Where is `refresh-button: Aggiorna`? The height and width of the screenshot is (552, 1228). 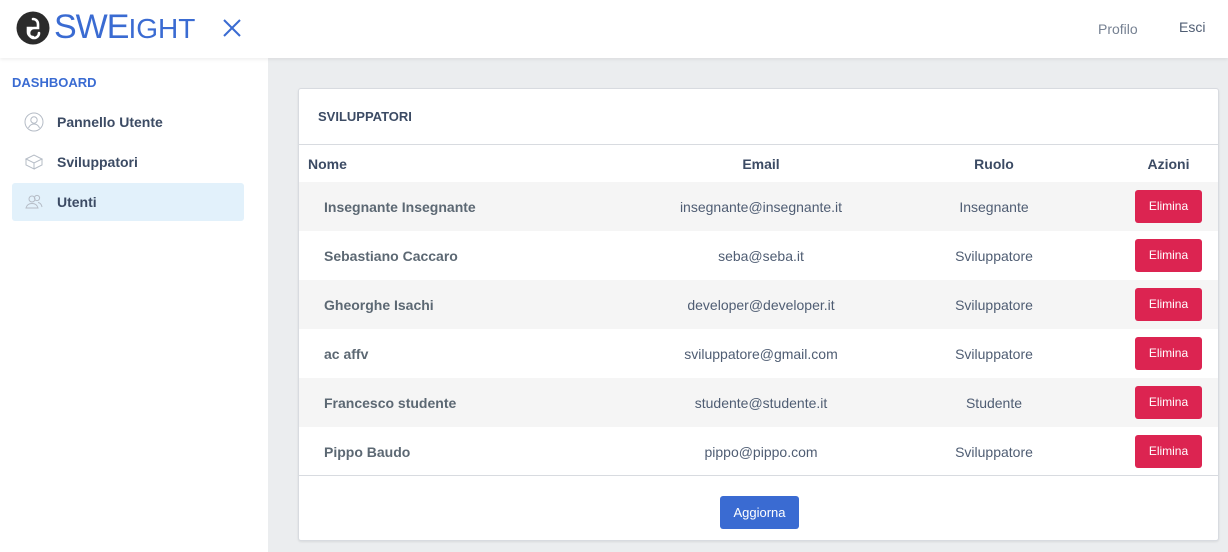 refresh-button: Aggiorna is located at coordinates (759, 512).